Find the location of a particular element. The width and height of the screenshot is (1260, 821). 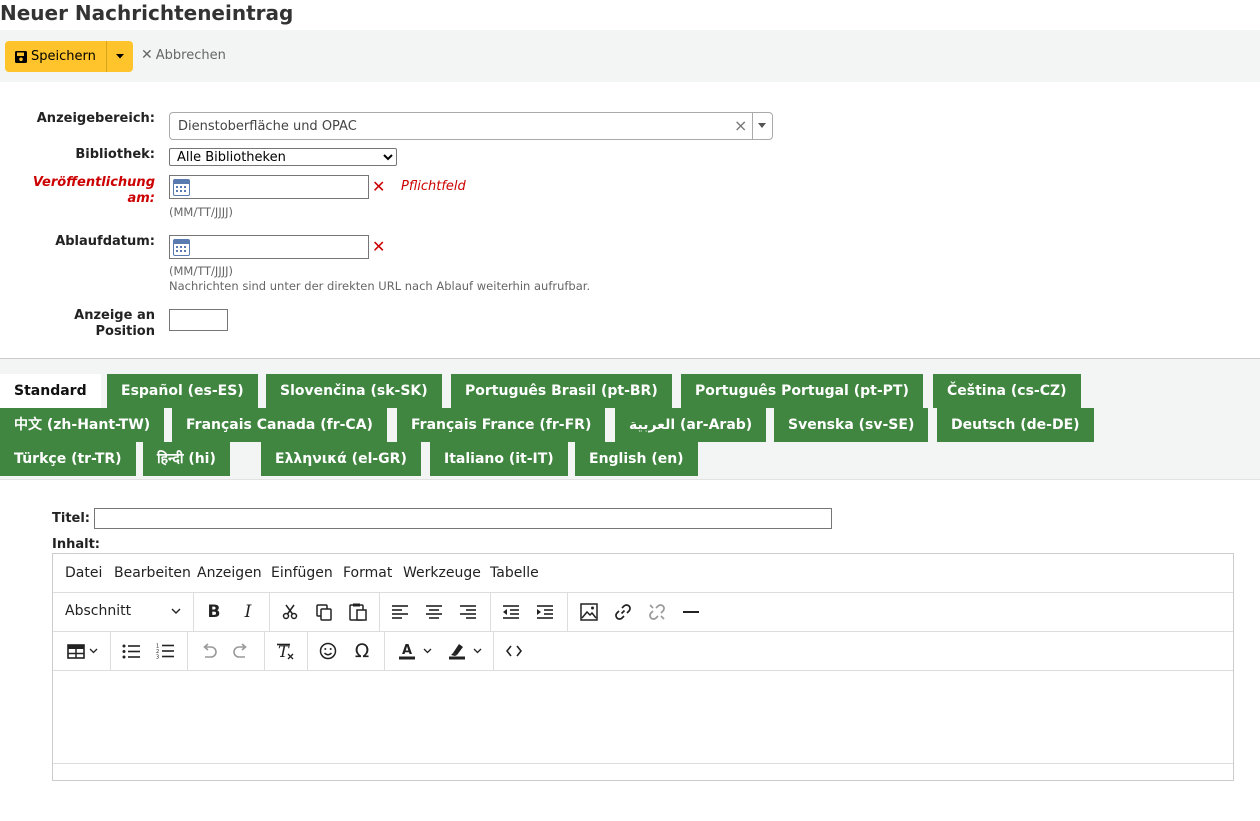

align-right-icon is located at coordinates (468, 612).